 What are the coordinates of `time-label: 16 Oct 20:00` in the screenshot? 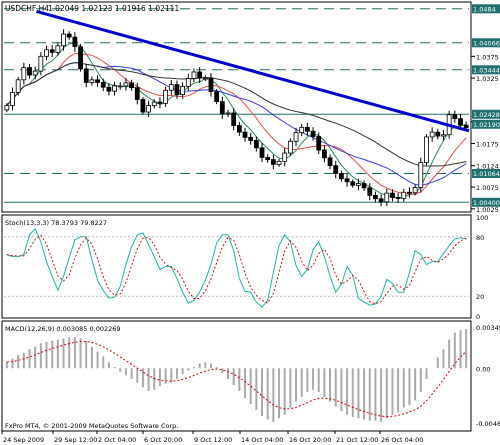 It's located at (310, 440).